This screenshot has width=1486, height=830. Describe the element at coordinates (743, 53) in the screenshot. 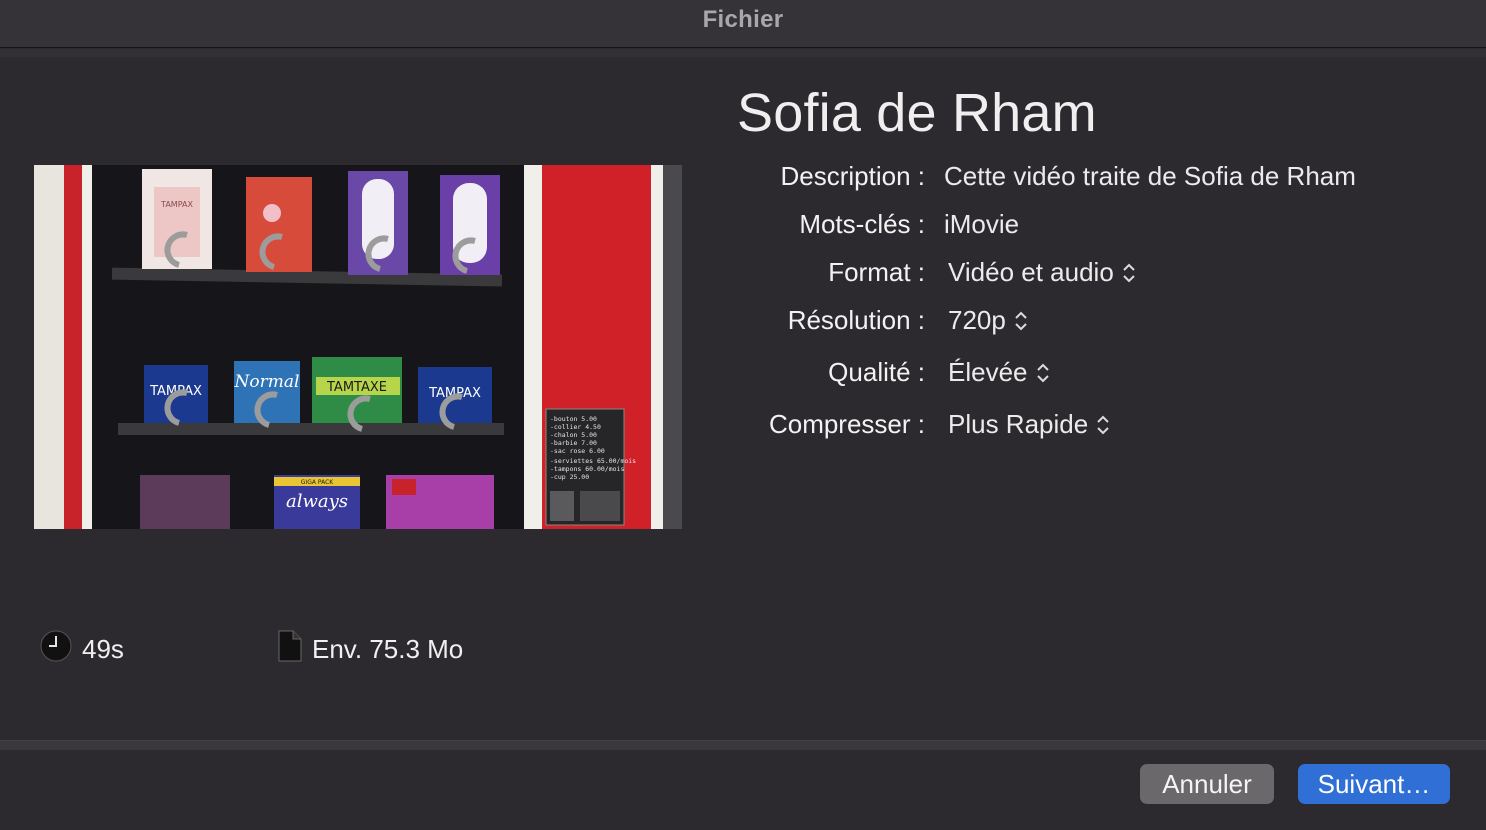

I see `title-bar-separator` at that location.